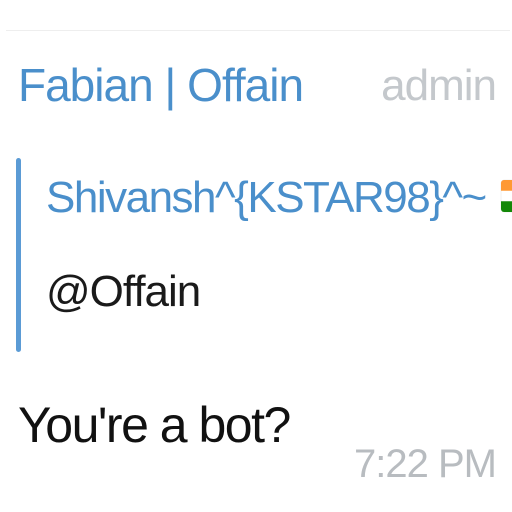 Image resolution: width=512 pixels, height=512 pixels. Describe the element at coordinates (161, 85) in the screenshot. I see `sender-name: Fabian | Offain` at that location.